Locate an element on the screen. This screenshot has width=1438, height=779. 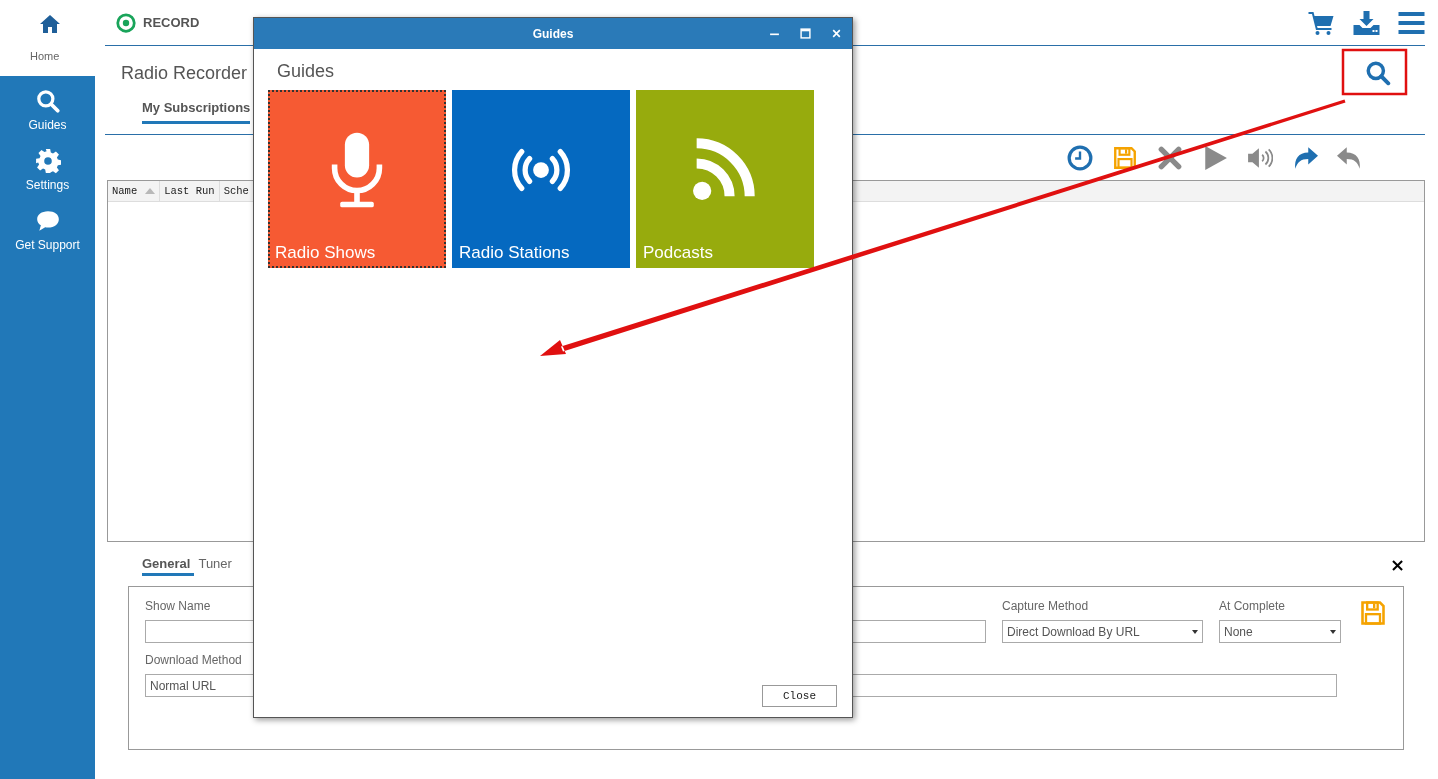
highlight-frame is located at coordinates (1374, 72).